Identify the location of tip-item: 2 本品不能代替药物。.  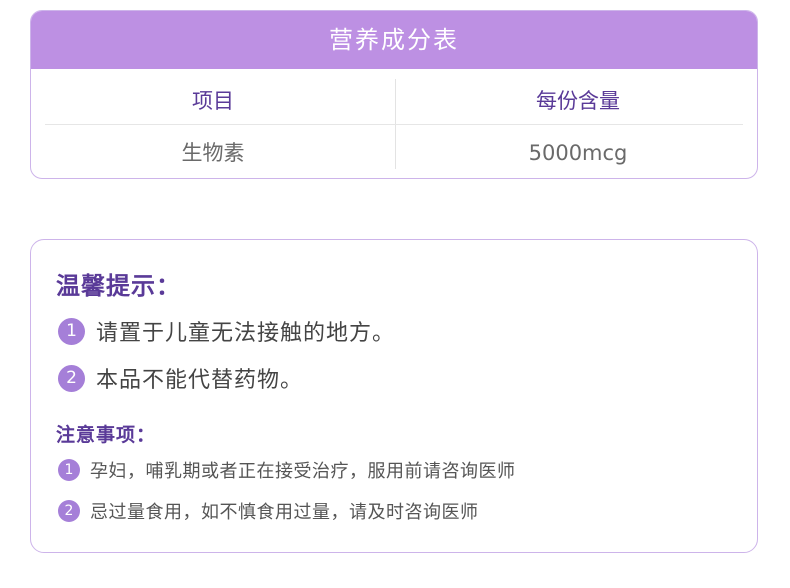
(180, 378).